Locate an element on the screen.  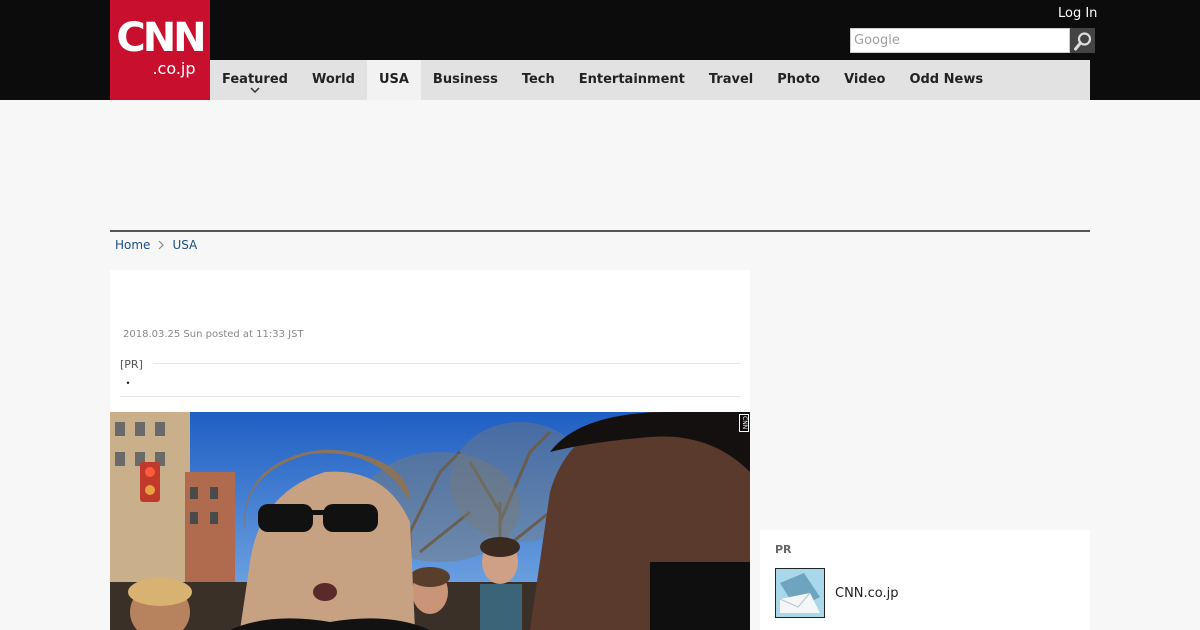
nav-item-odd-news: Odd News is located at coordinates (946, 80).